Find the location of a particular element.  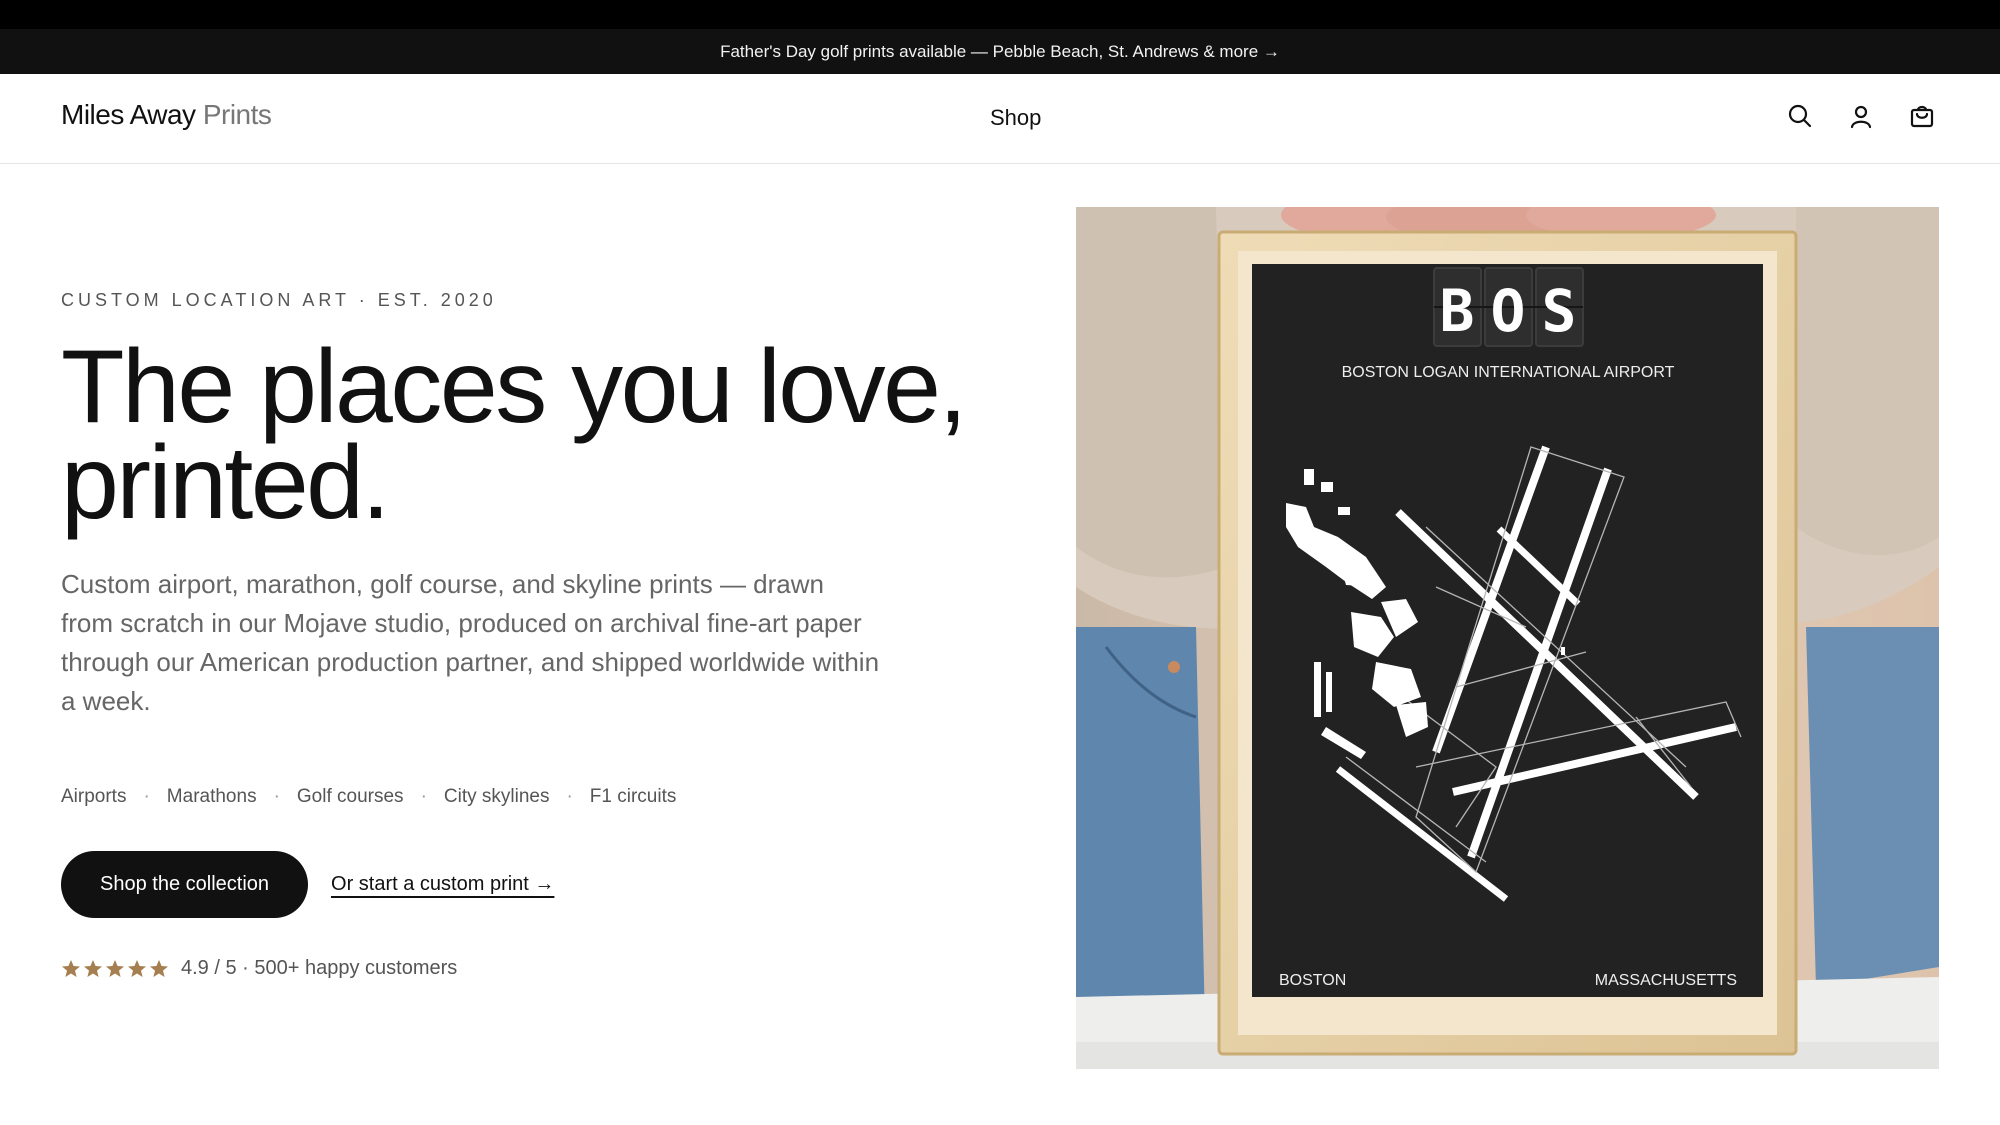

rating-stars is located at coordinates (115, 969).